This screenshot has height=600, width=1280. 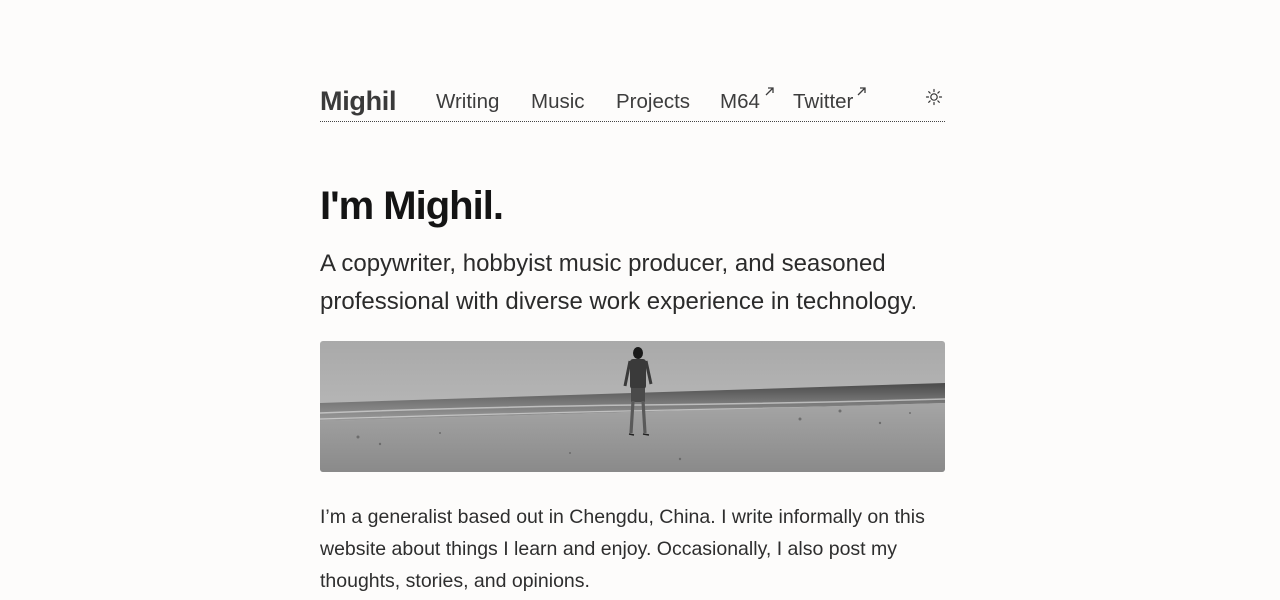 What do you see at coordinates (412, 206) in the screenshot?
I see `page-headline: I'm Mighil.` at bounding box center [412, 206].